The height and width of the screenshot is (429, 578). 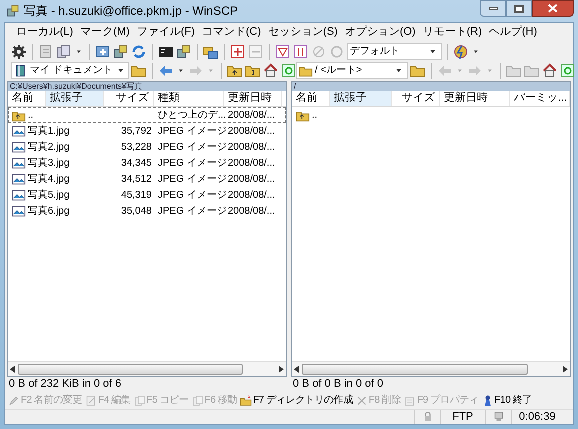 What do you see at coordinates (507, 400) in the screenshot?
I see `function-key-button: F10 終了` at bounding box center [507, 400].